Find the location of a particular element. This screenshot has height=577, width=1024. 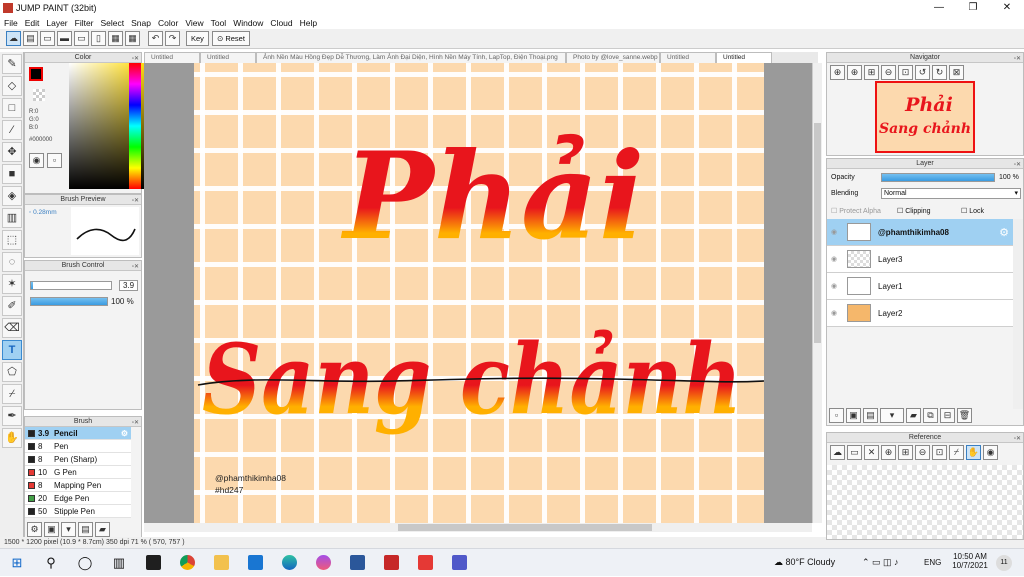

zoom-out-icon: ⊖ is located at coordinates (888, 72).